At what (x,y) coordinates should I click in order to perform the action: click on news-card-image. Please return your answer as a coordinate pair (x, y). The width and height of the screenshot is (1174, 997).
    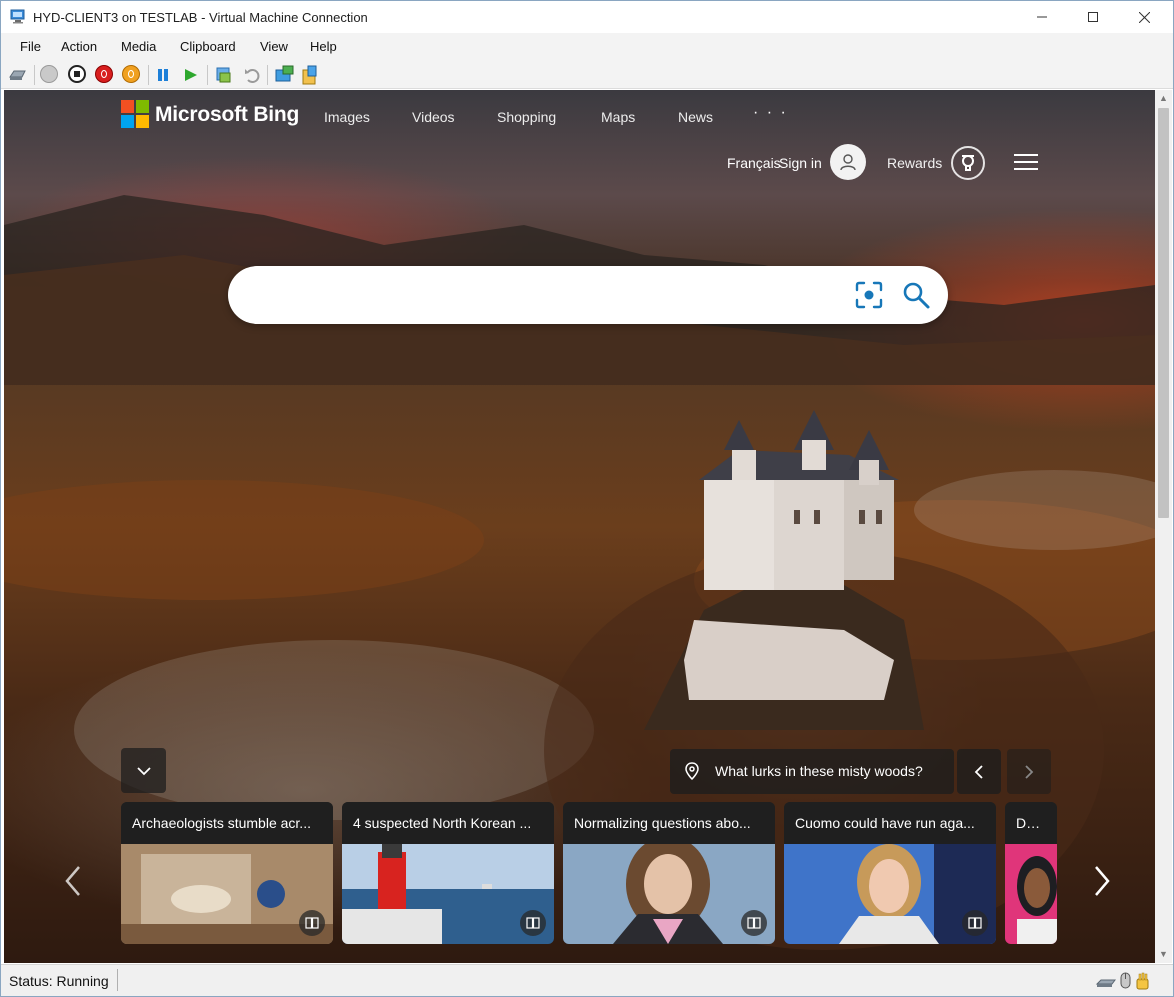
    Looking at the image, I should click on (1031, 894).